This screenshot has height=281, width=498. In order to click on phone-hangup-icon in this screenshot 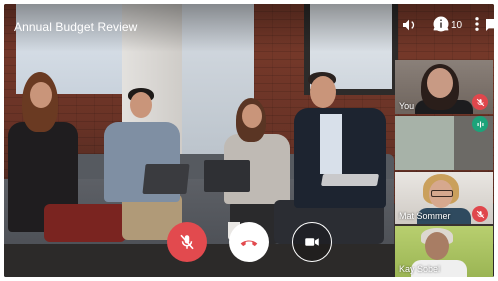, I will do `click(249, 243)`.